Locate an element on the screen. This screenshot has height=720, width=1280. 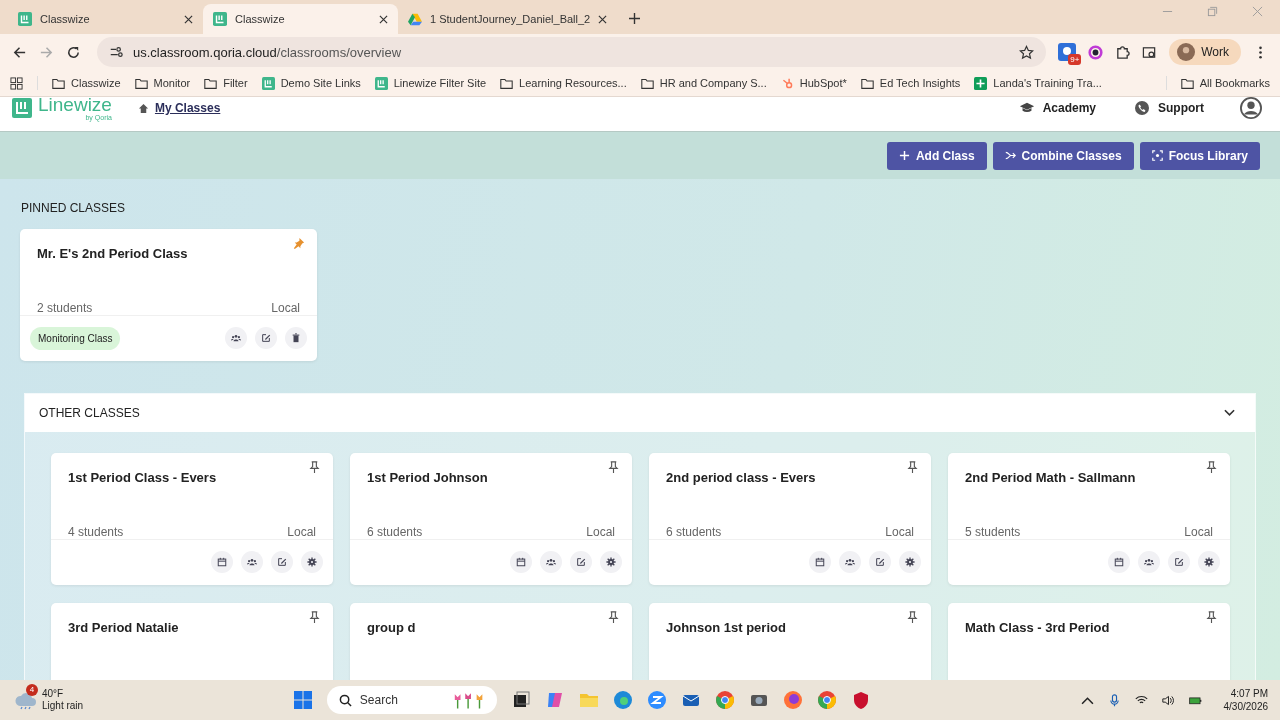
browser-tab: 1 StudentJourney_Daniel_Ball_2 is located at coordinates (508, 19).